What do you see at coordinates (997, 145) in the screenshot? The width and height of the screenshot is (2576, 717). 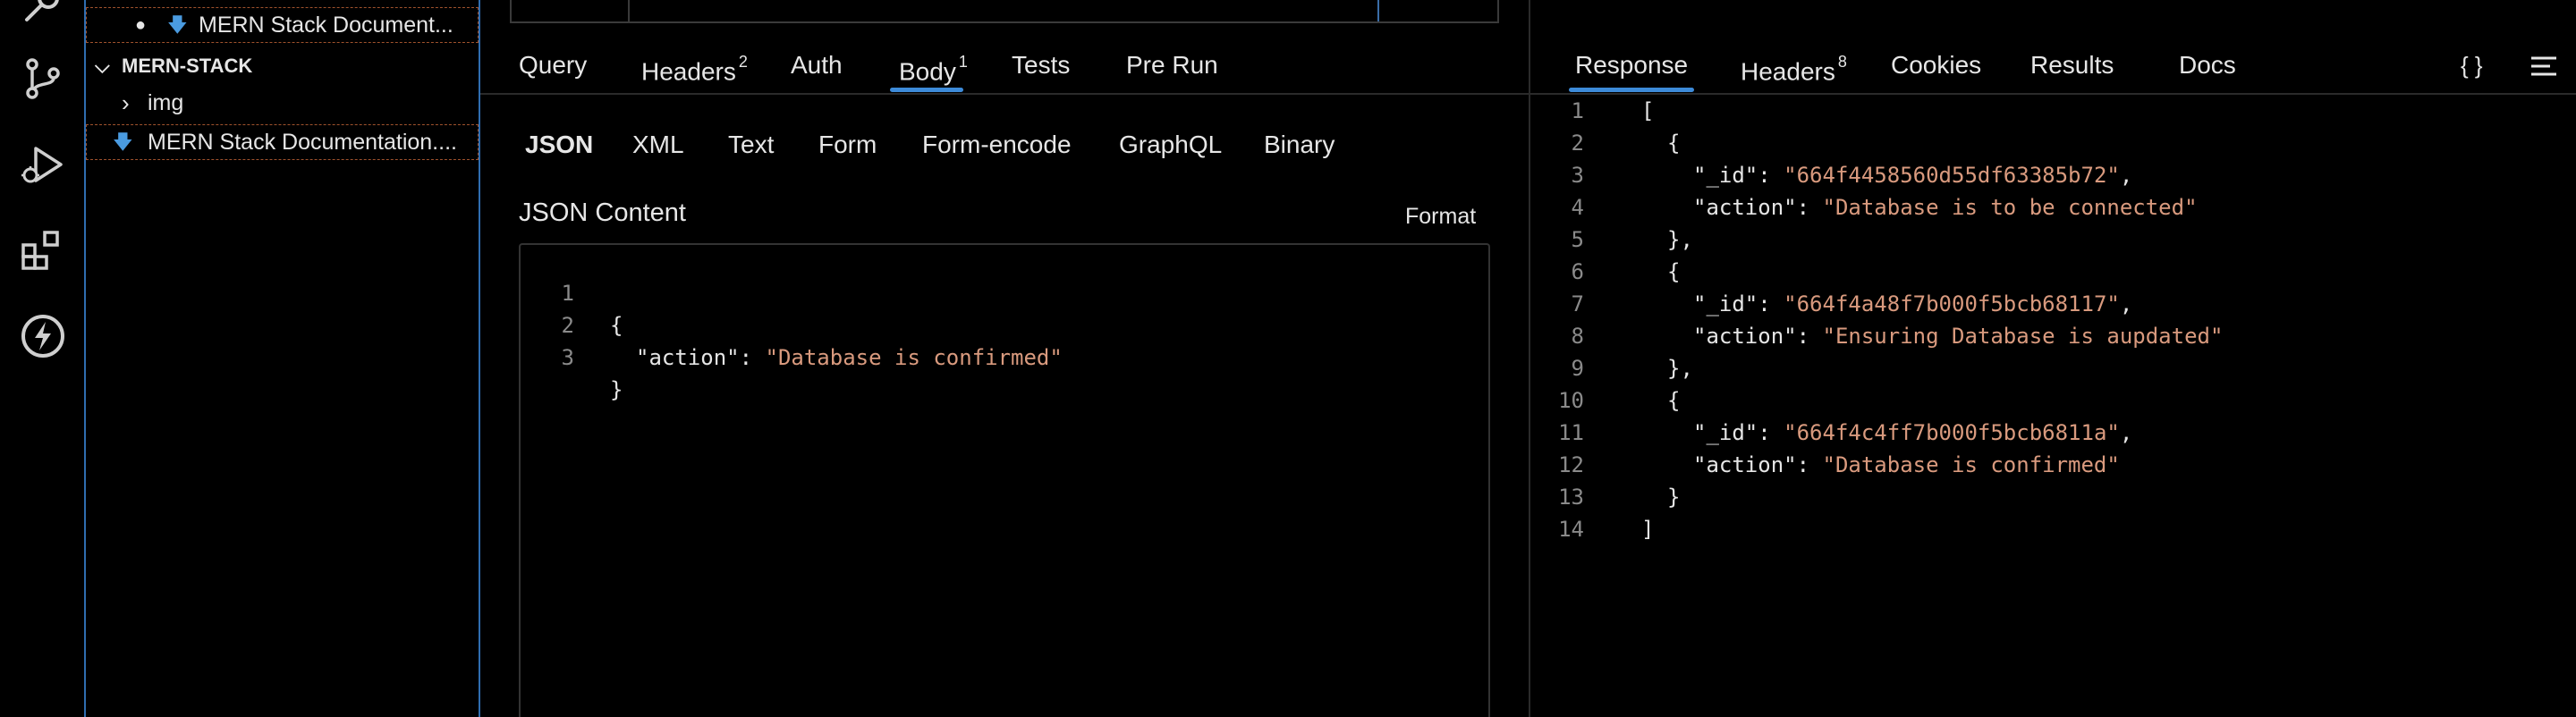 I see `body-type-form-encode: Form-encode` at bounding box center [997, 145].